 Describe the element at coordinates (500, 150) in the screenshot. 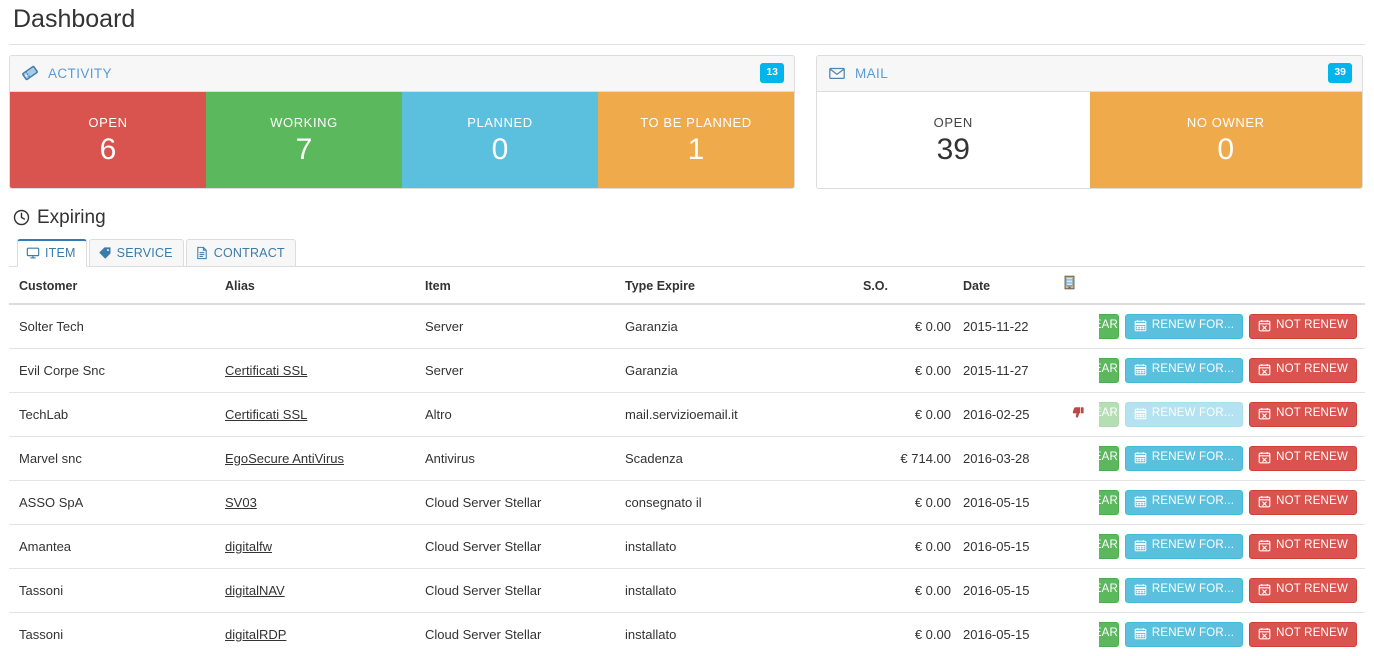

I see `tile-value: 0` at that location.